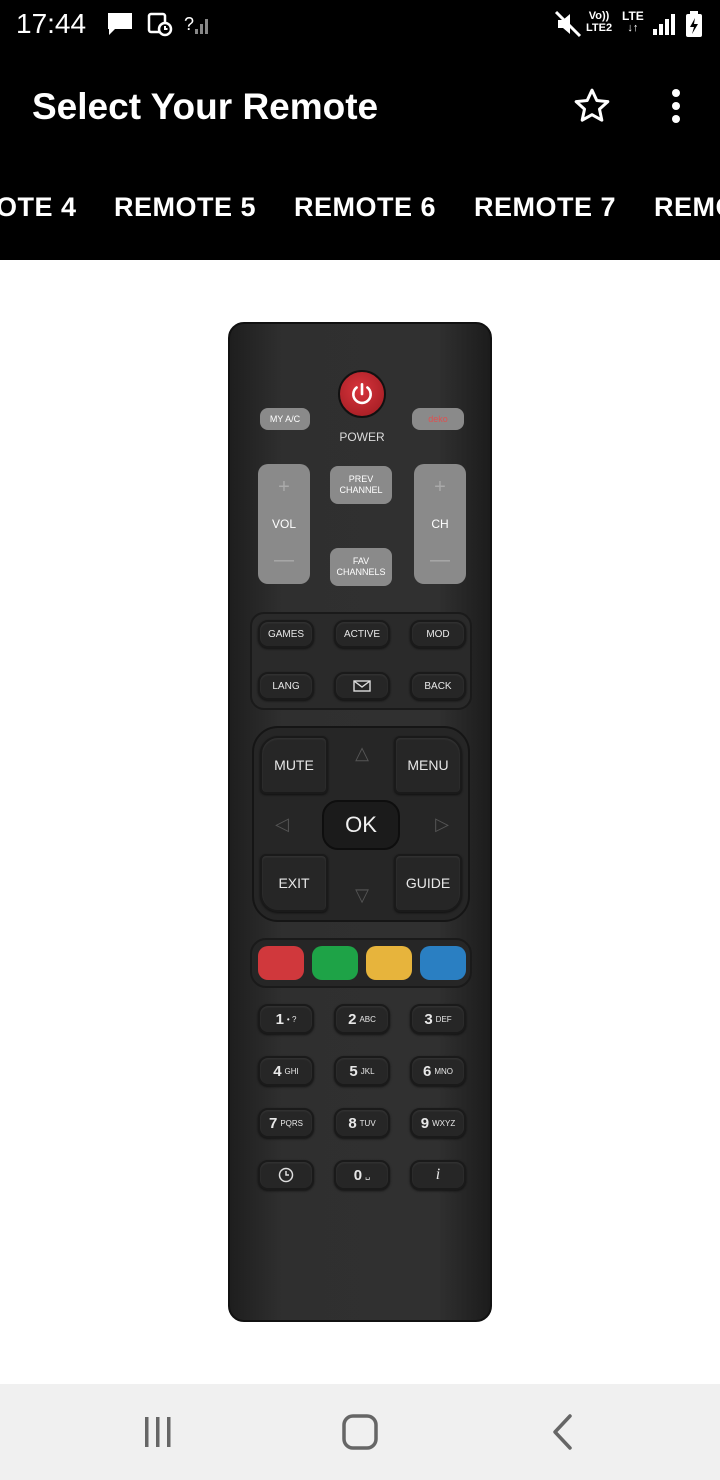  Describe the element at coordinates (362, 437) in the screenshot. I see `power-label: POWER` at that location.